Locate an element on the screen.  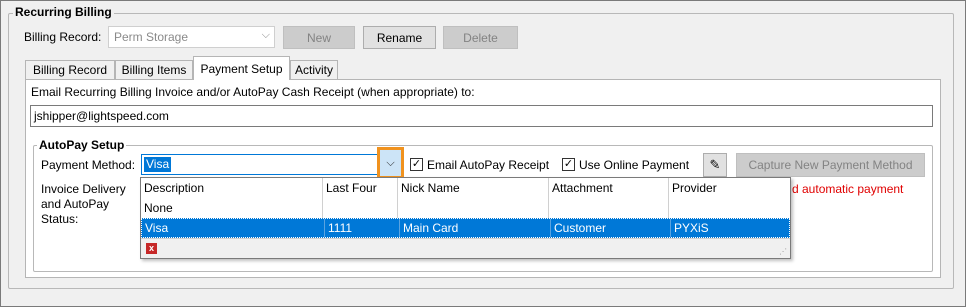
invoice-delivery-label-2: and AutoPay is located at coordinates (75, 204).